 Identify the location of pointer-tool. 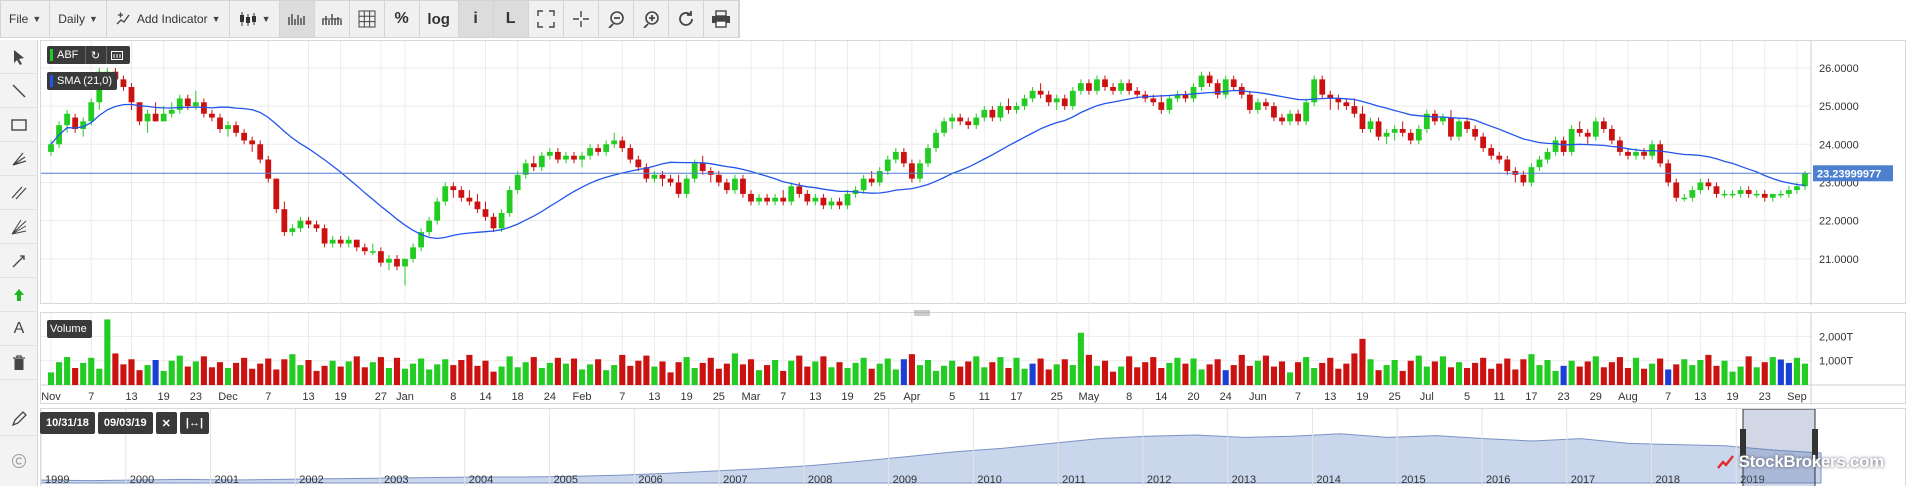
(19, 57).